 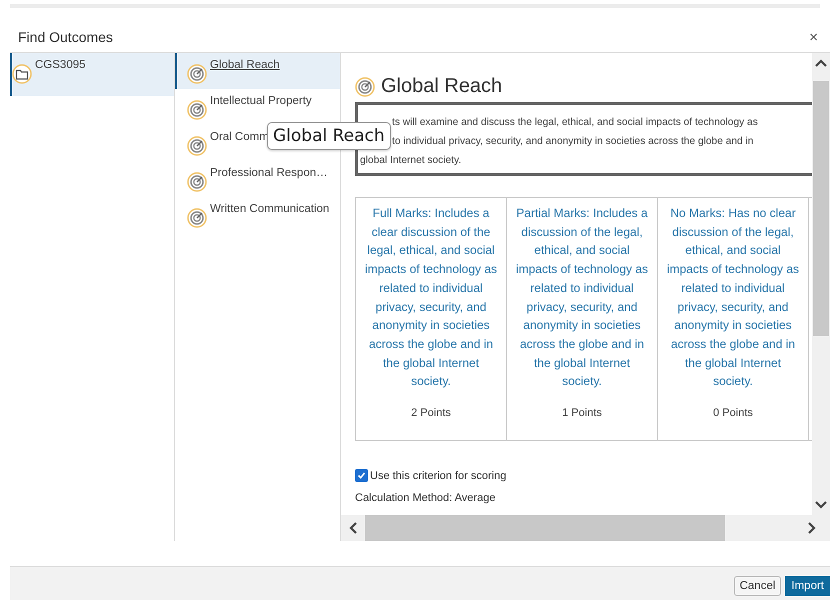 What do you see at coordinates (431, 297) in the screenshot?
I see `rating-description: Full Marks: Includes a clear discussion of the legal, ethical, and social impacts of technology as related to individual privacy, security, and anonymity in societies across the globe and in the global Internet society.` at bounding box center [431, 297].